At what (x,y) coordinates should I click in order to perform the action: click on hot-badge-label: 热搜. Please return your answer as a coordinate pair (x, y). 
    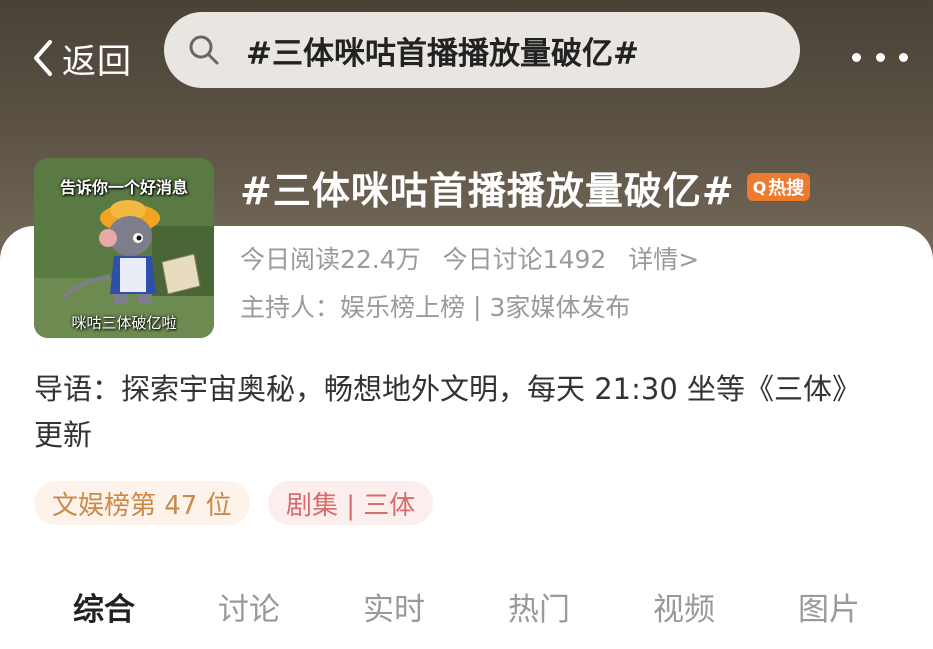
    Looking at the image, I should click on (786, 188).